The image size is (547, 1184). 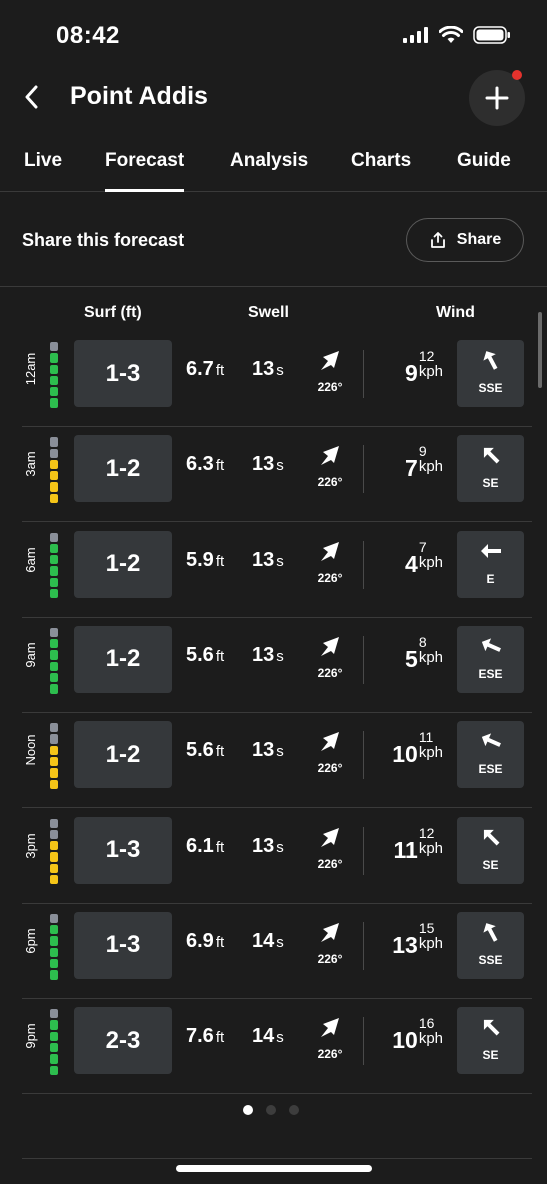 What do you see at coordinates (277, 761) in the screenshot?
I see `forecast-row: Noon 1-2 5.6 ft 13 s 226° 10 11 kph ESE` at bounding box center [277, 761].